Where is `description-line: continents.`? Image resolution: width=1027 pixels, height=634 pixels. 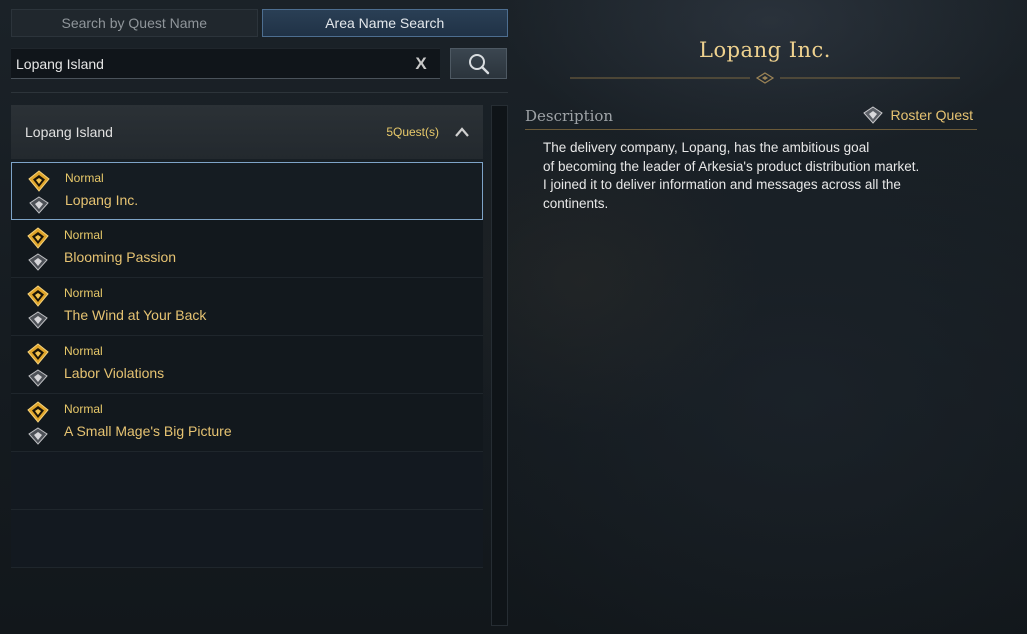
description-line: continents. is located at coordinates (576, 203).